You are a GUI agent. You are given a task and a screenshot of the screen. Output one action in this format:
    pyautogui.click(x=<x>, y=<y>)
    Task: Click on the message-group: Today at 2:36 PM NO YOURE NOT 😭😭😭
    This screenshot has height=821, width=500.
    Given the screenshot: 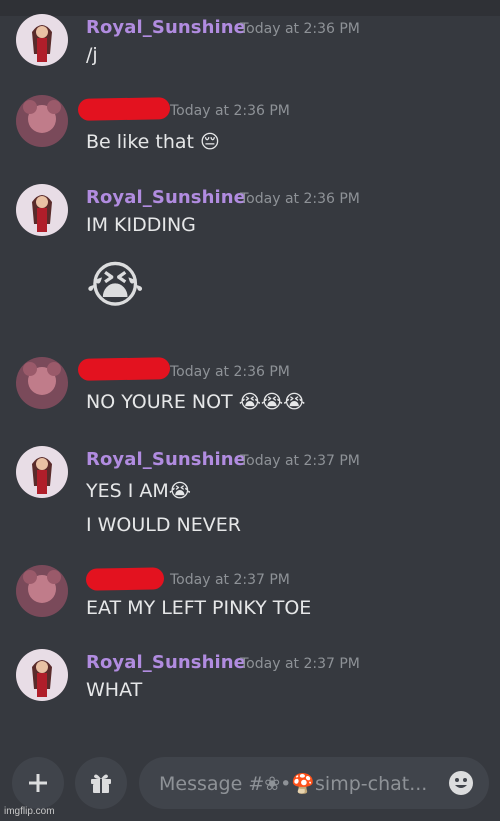 What is the action you would take?
    pyautogui.click(x=250, y=390)
    